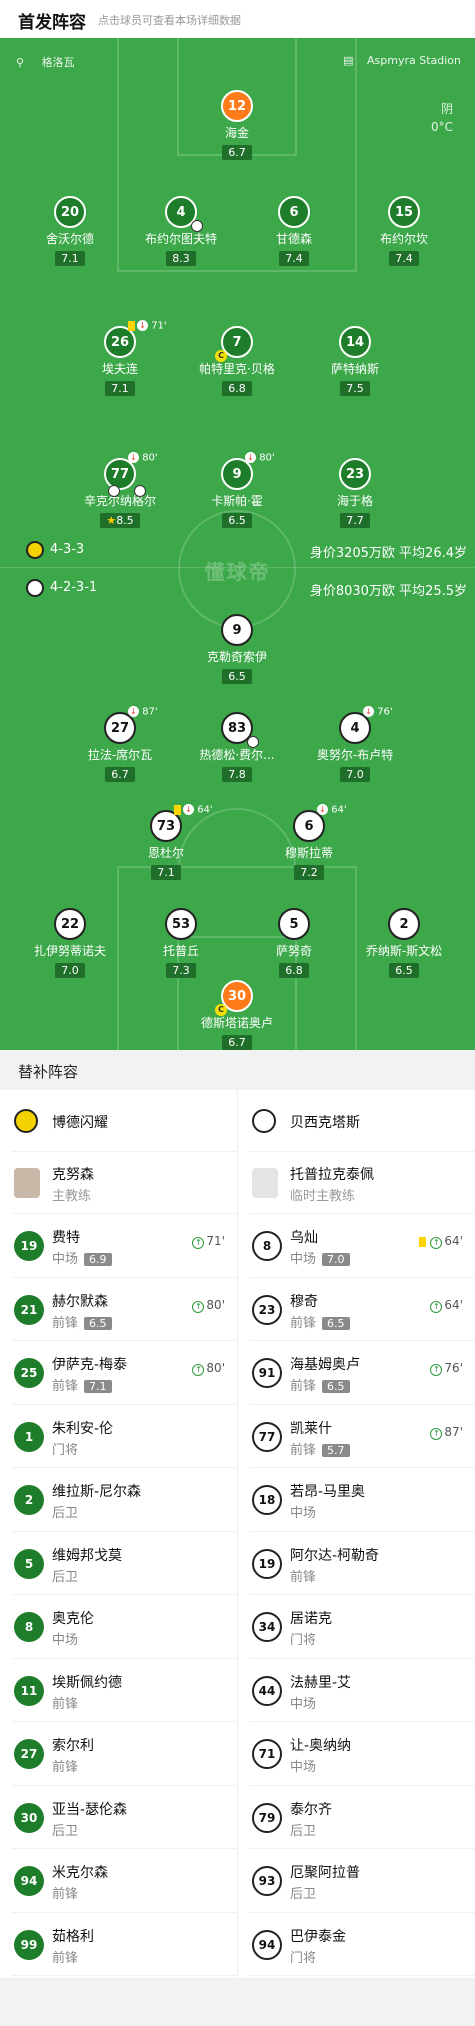 This screenshot has height=2026, width=475. What do you see at coordinates (356, 1183) in the screenshot?
I see `away-coach: 托普拉克泰佩 临时主教练` at bounding box center [356, 1183].